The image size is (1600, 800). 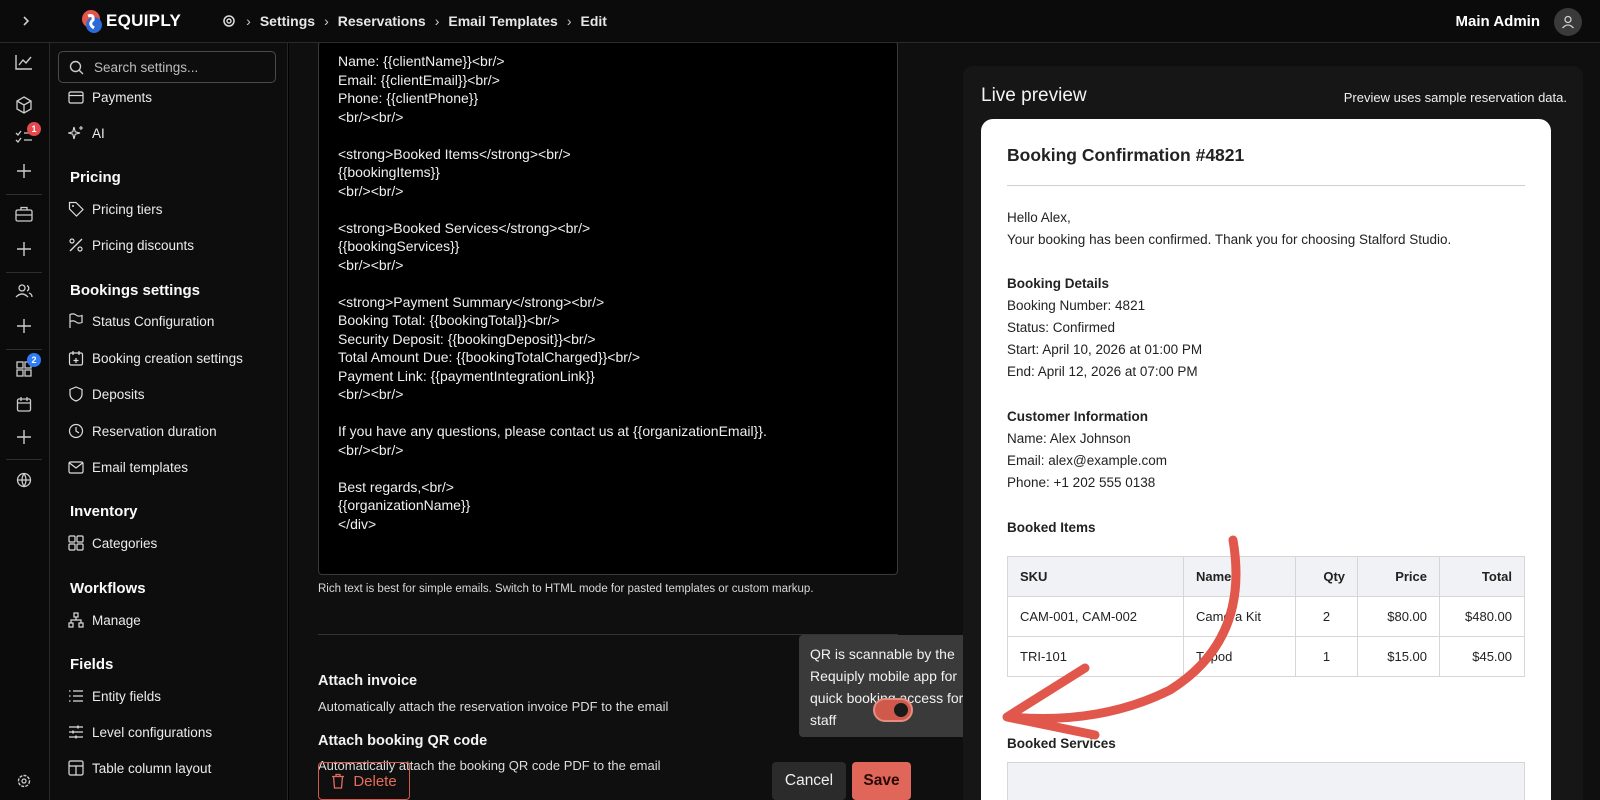 I want to click on sidebar-item-entity-fields: Entity fields, so click(x=114, y=696).